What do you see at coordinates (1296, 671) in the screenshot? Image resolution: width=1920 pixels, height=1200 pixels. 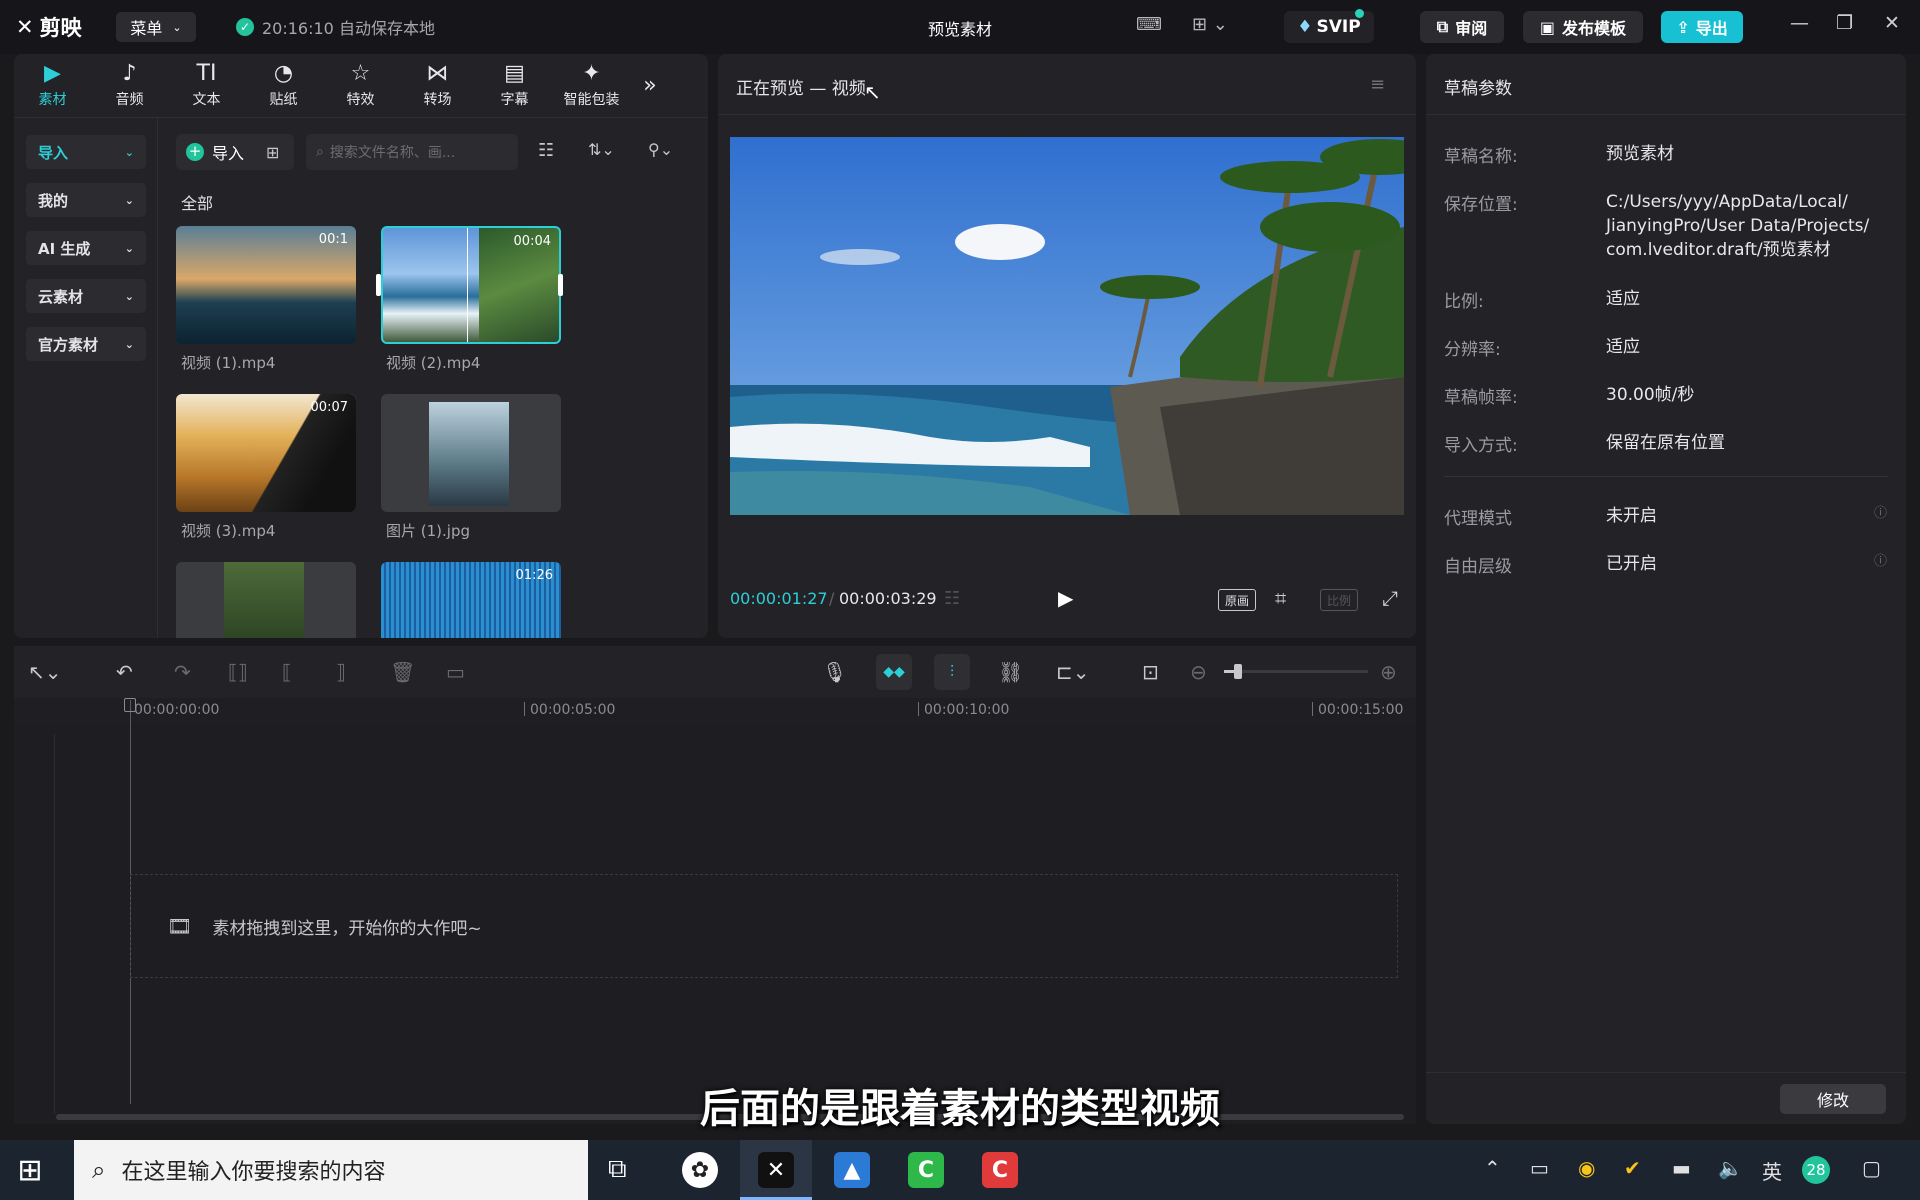 I see `zoom-slider` at bounding box center [1296, 671].